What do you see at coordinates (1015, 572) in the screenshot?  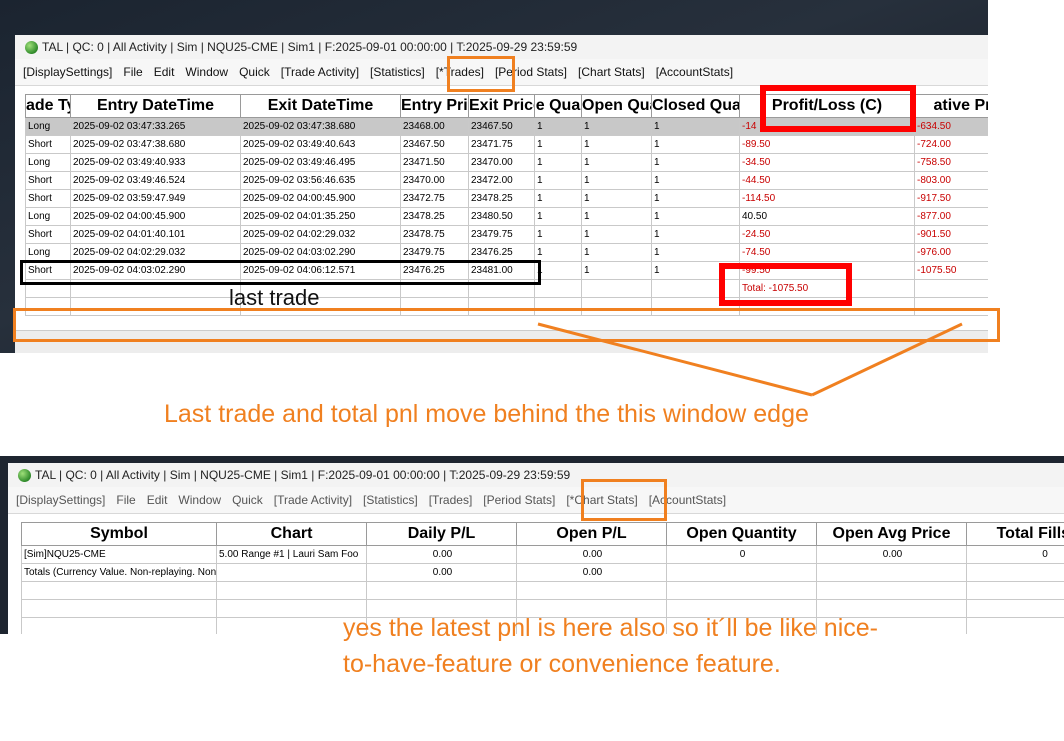 I see `cell-total-fills` at bounding box center [1015, 572].